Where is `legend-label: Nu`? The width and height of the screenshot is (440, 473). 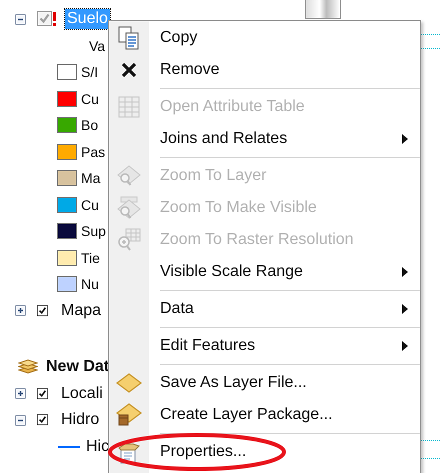 legend-label: Nu is located at coordinates (90, 284).